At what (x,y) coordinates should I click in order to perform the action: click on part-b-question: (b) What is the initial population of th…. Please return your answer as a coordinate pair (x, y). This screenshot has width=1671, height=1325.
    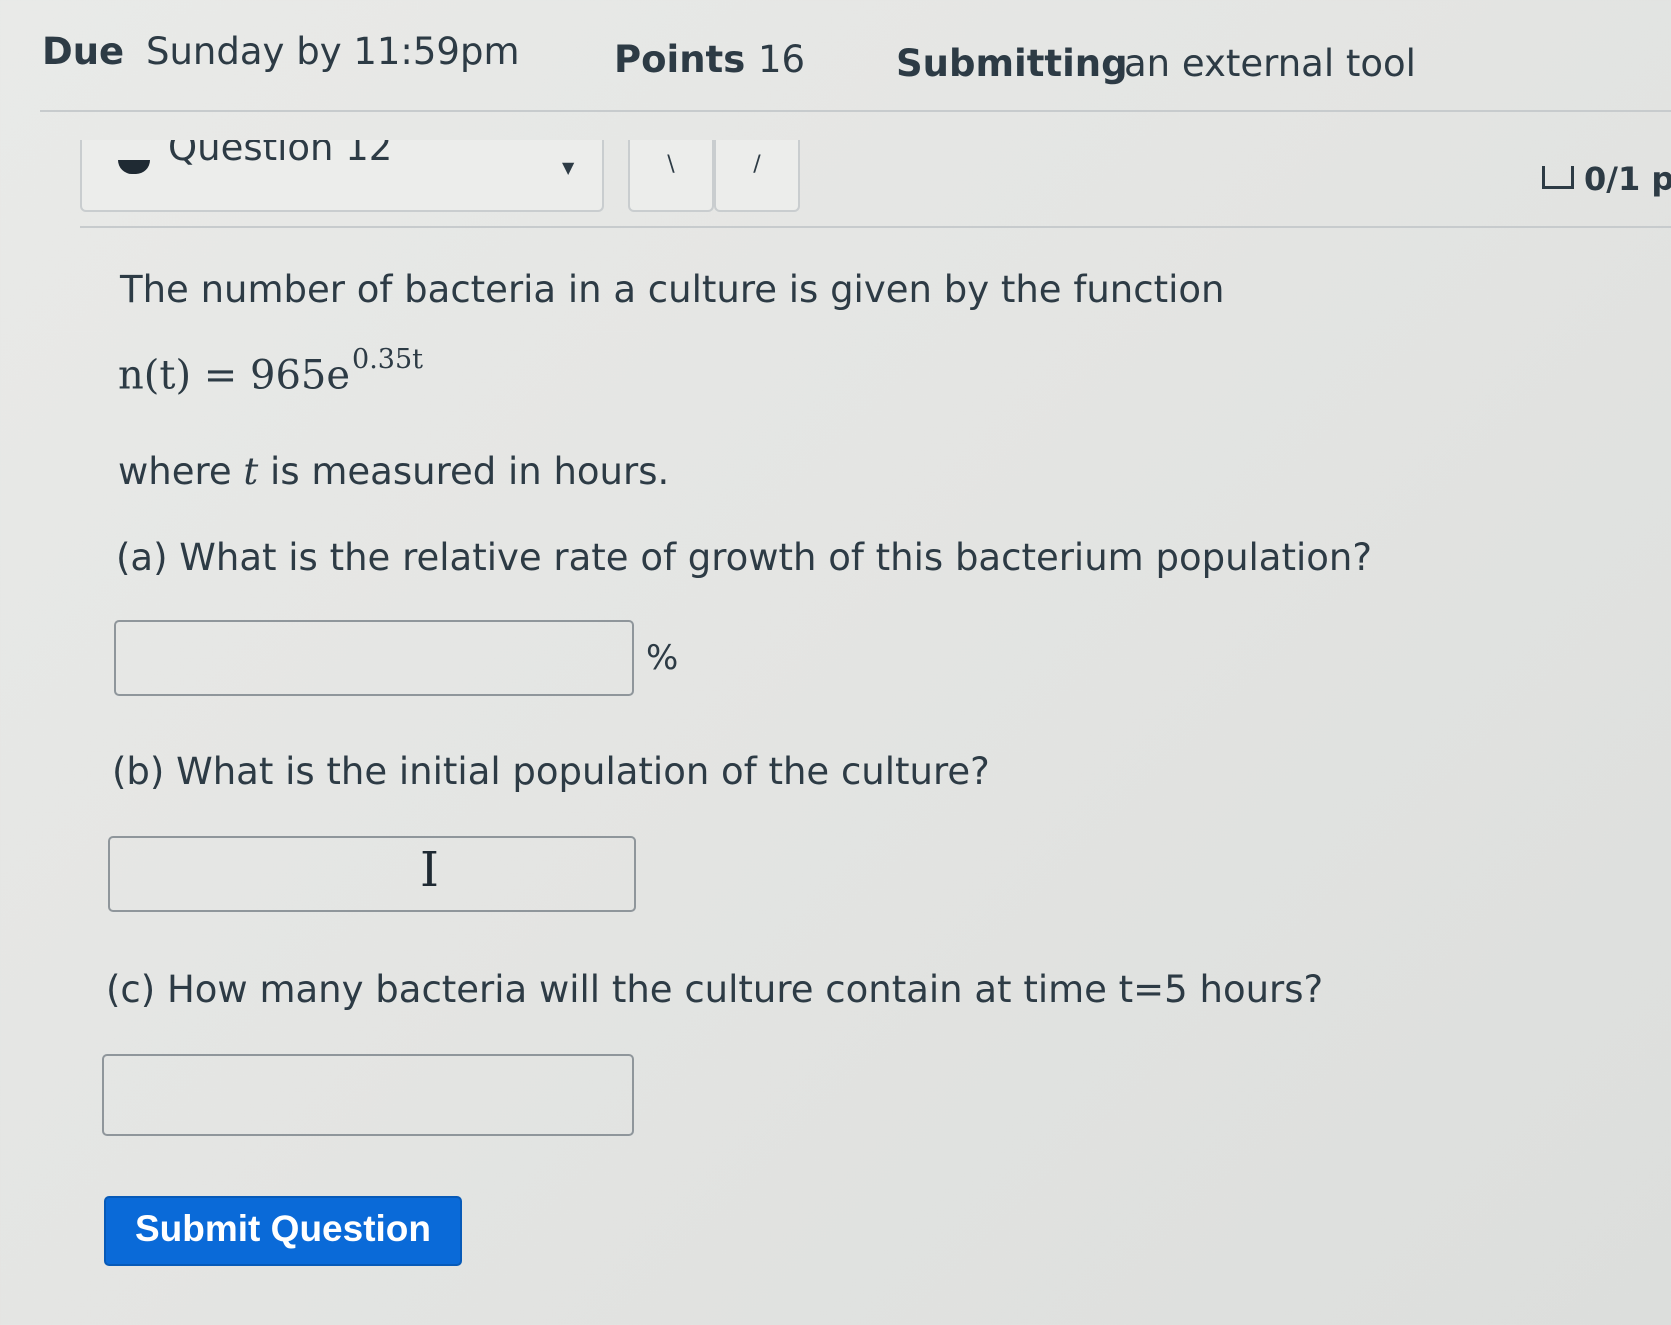
    Looking at the image, I should click on (551, 771).